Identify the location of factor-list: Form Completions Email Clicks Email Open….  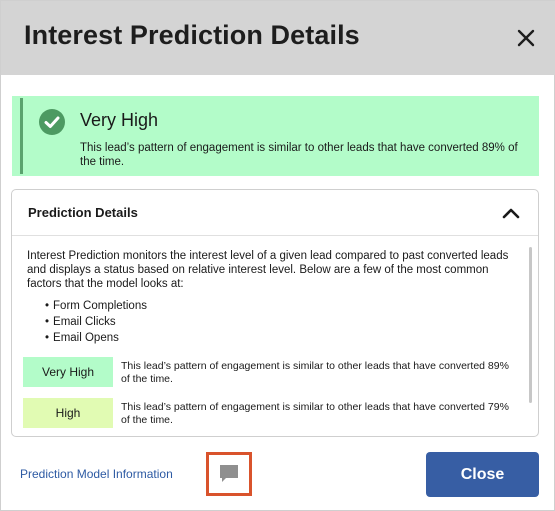
(96, 322).